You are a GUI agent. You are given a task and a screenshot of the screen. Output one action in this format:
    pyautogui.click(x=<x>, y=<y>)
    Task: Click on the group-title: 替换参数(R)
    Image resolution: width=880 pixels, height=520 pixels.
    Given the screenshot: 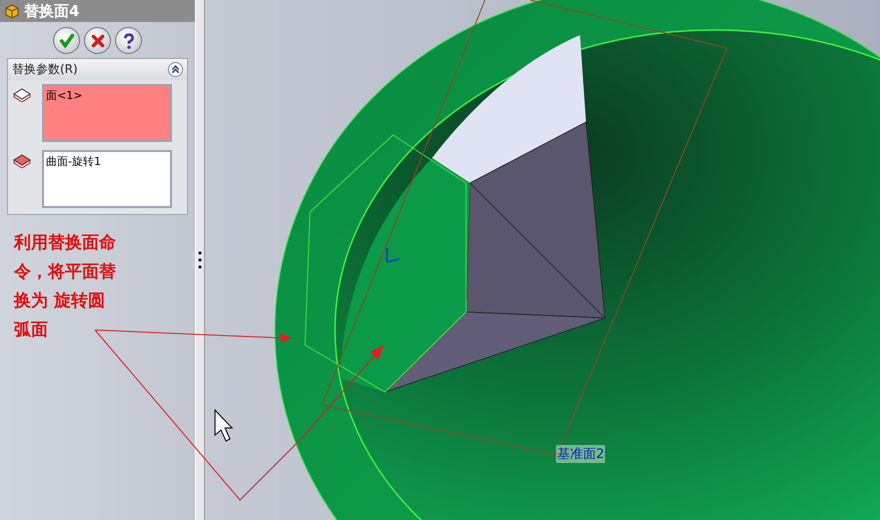 What is the action you would take?
    pyautogui.click(x=45, y=69)
    